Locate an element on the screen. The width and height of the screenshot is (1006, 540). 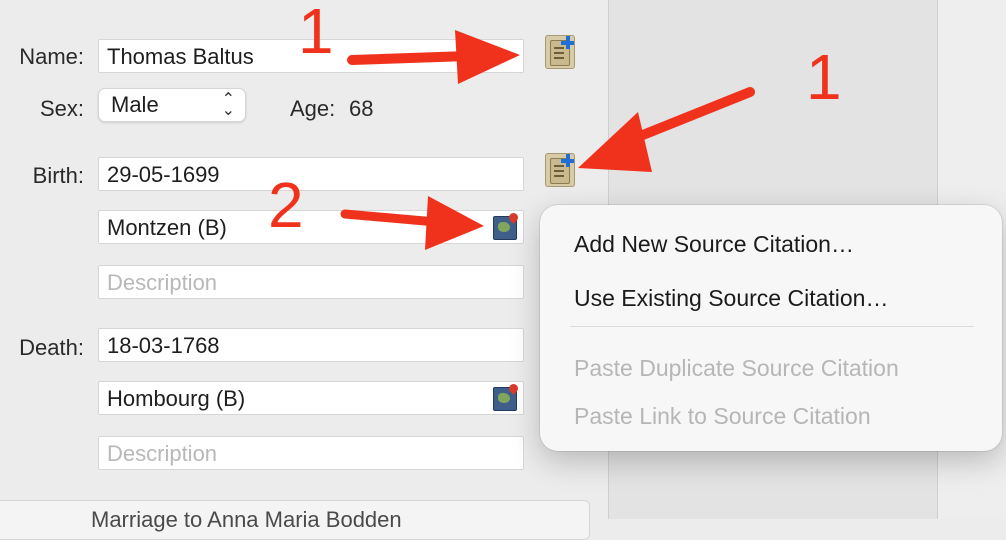
arrow-to-birth-source-icon is located at coordinates (666, 129).